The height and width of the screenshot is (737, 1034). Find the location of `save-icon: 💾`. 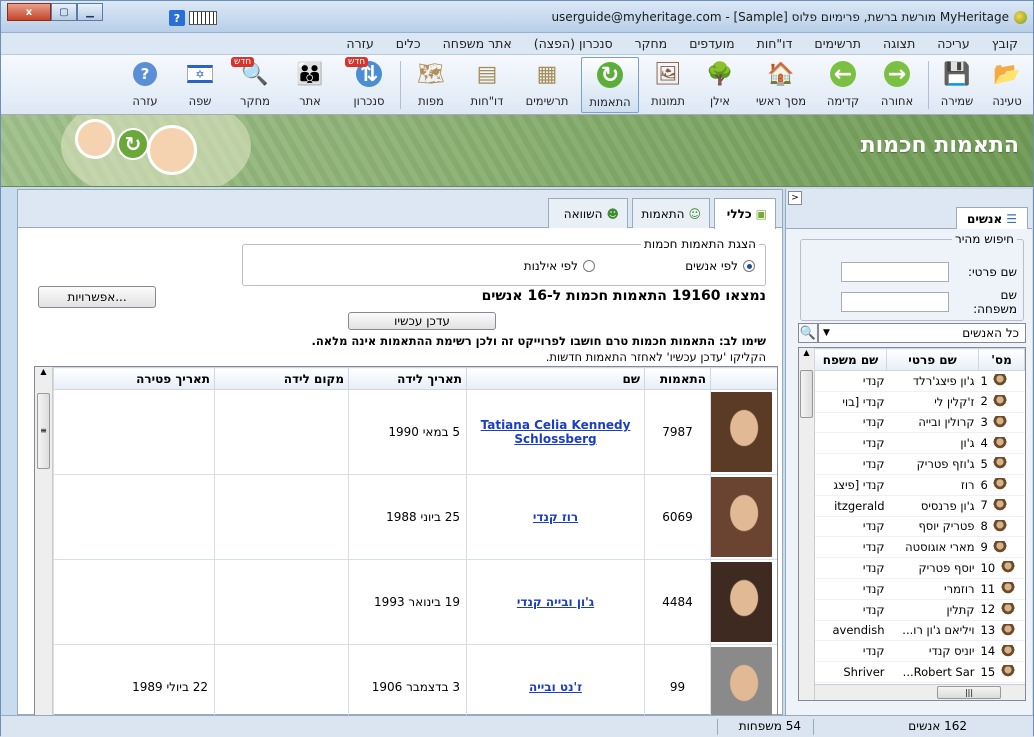

save-icon: 💾 is located at coordinates (957, 74).